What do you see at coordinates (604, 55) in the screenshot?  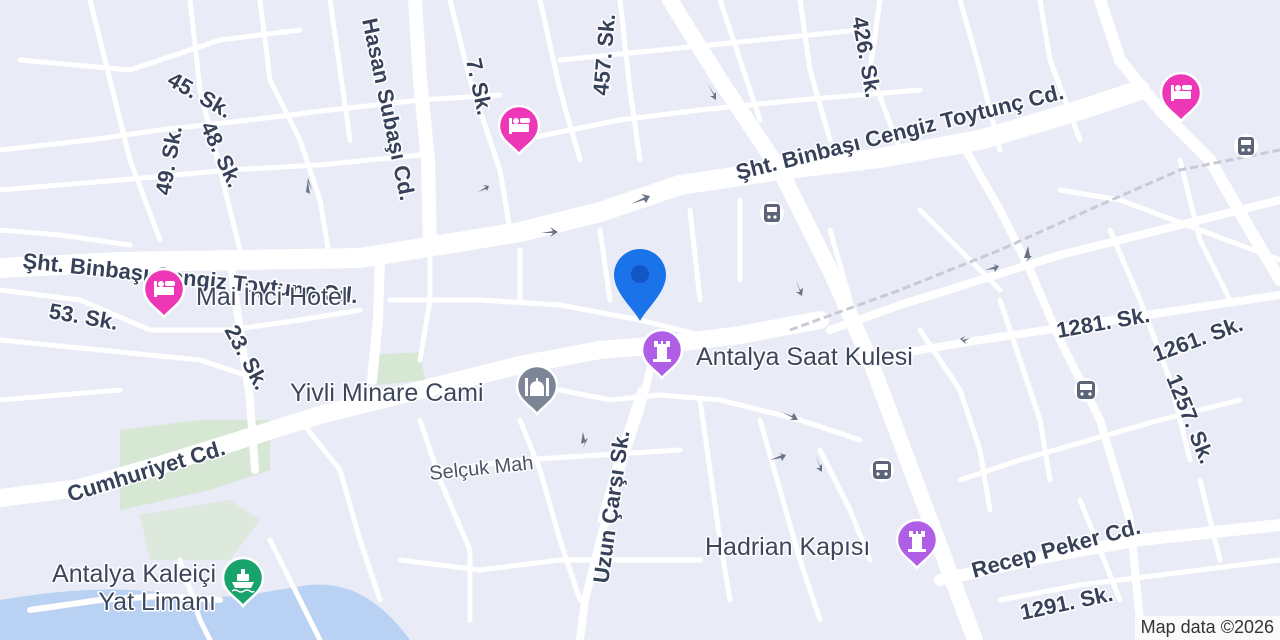 I see `street-label: 457. Sk.` at bounding box center [604, 55].